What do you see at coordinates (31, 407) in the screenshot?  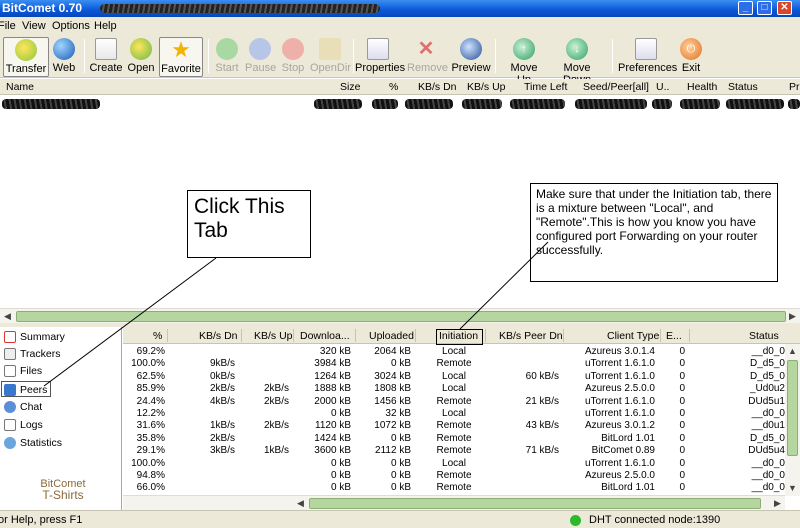 I see `tab-chat-label: Chat` at bounding box center [31, 407].